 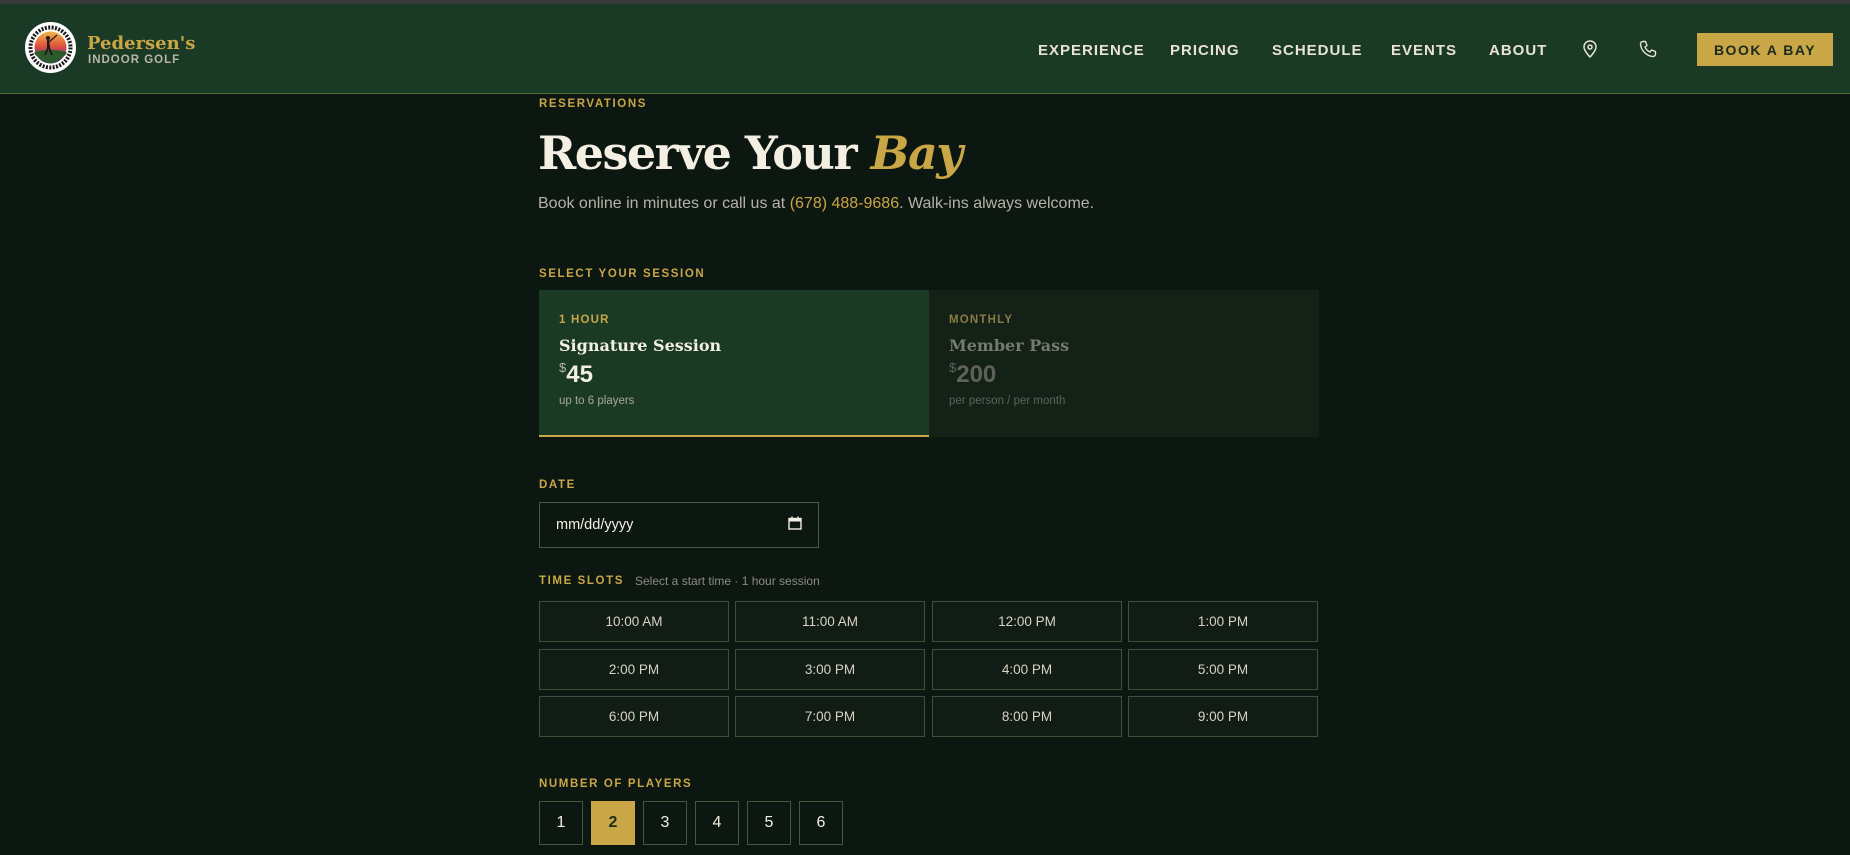 I want to click on session-heading: SELECT YOUR SESSION, so click(x=622, y=274).